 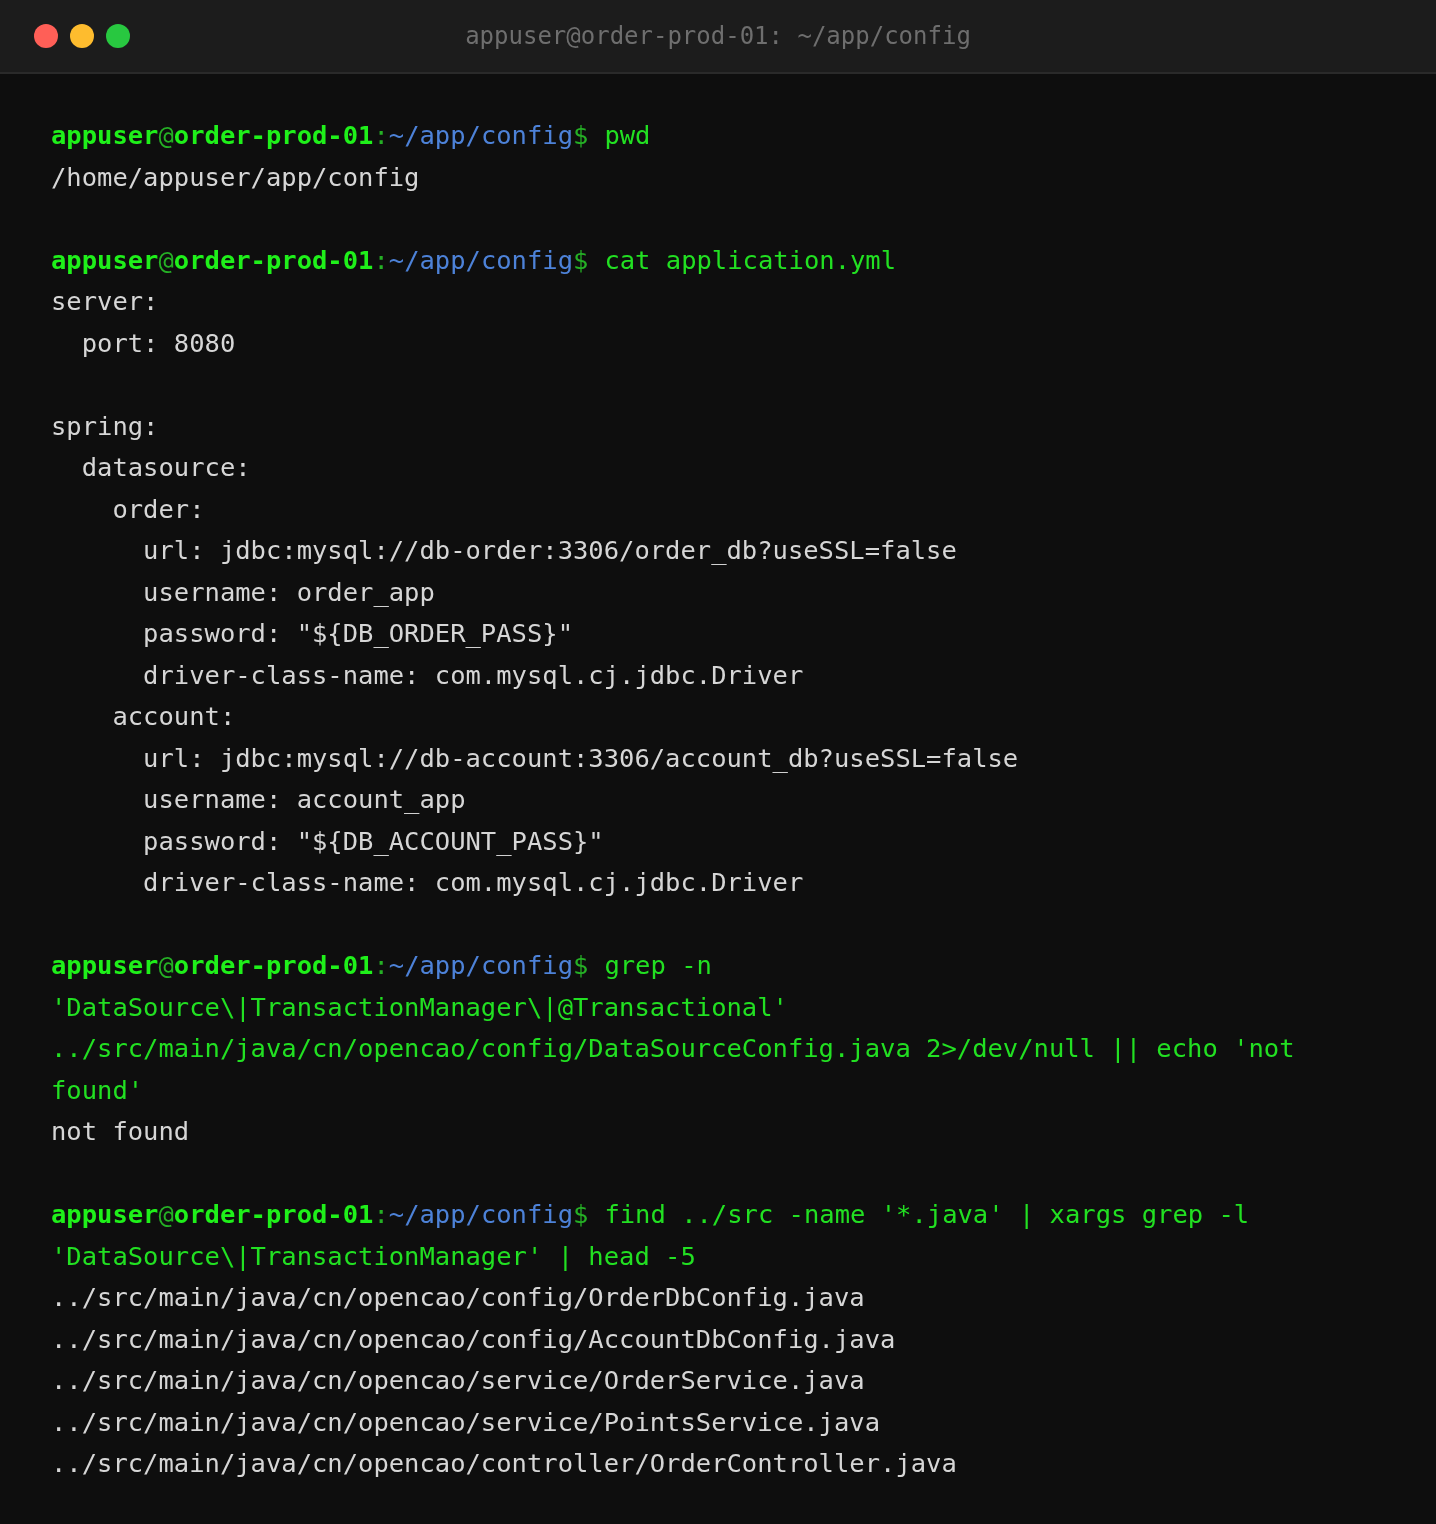 What do you see at coordinates (658, 965) in the screenshot?
I see `command-text: grep -n` at bounding box center [658, 965].